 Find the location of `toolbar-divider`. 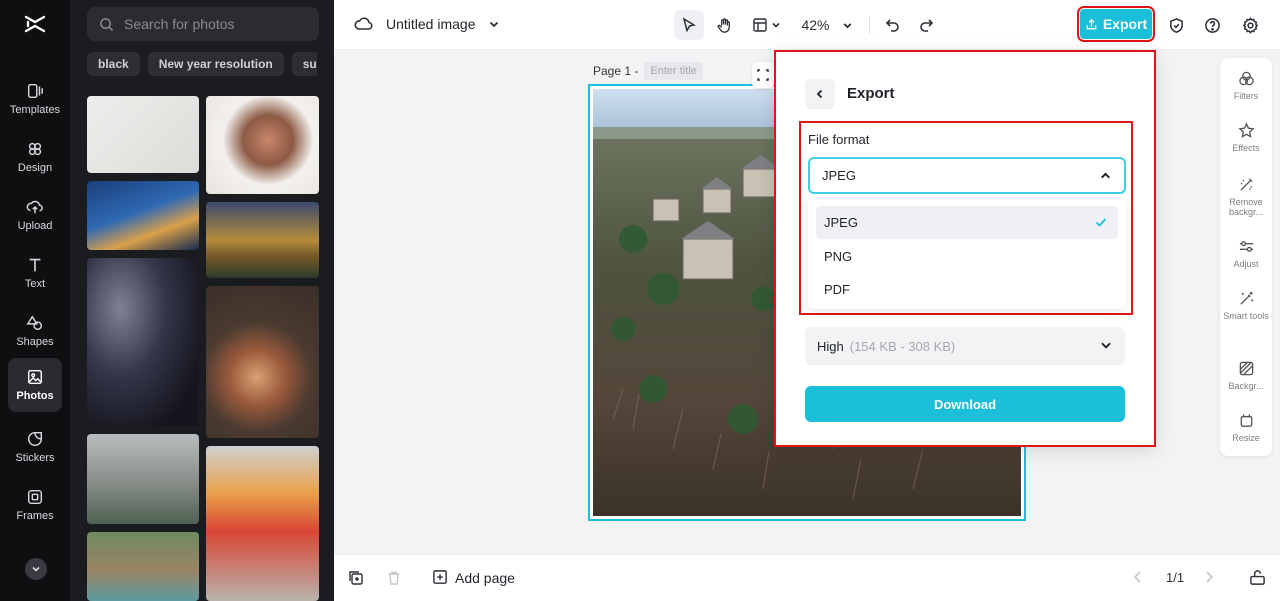

toolbar-divider is located at coordinates (869, 25).